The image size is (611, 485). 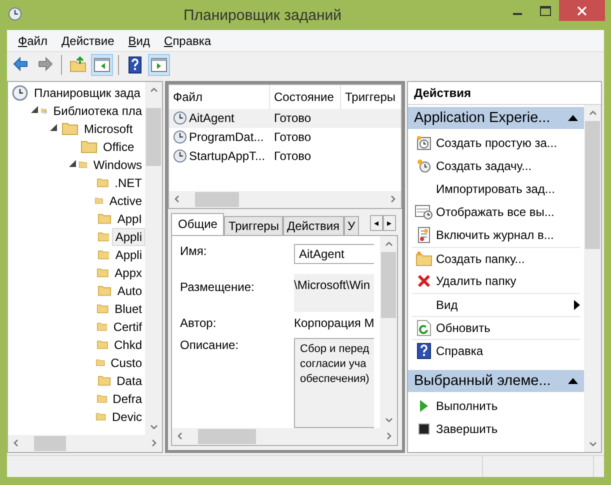 What do you see at coordinates (197, 223) in the screenshot?
I see `tab: Общие` at bounding box center [197, 223].